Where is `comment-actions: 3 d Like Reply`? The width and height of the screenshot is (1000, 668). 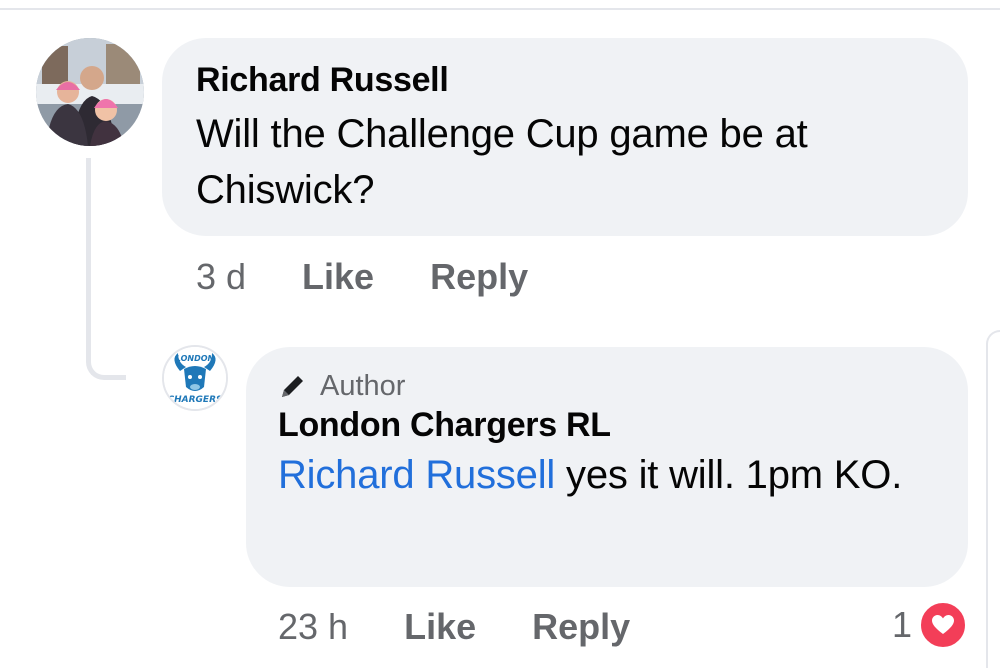
comment-actions: 3 d Like Reply is located at coordinates (390, 277).